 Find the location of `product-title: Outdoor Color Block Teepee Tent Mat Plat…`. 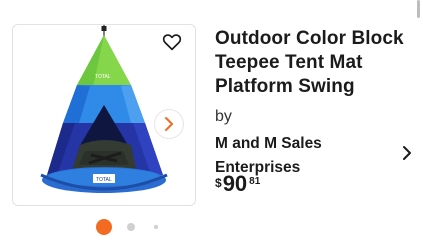

product-title: Outdoor Color Block Teepee Tent Mat Plat… is located at coordinates (315, 63).